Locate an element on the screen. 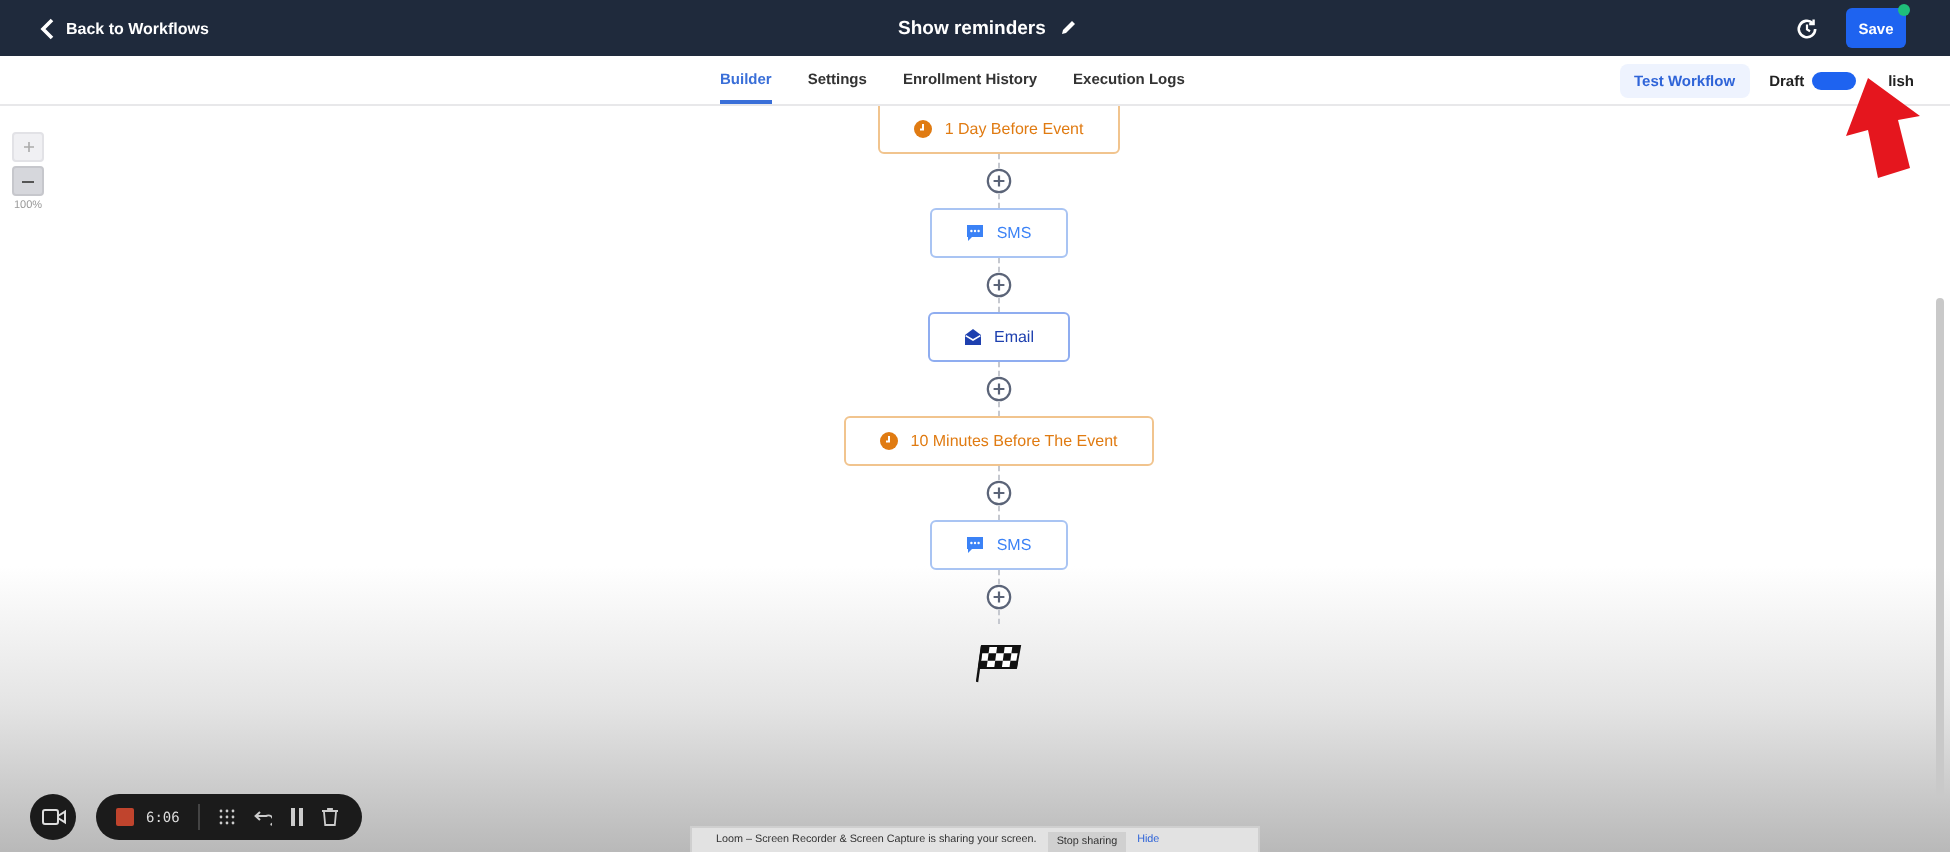 The image size is (1950, 852). back-button: Back to Workflows is located at coordinates (124, 28).